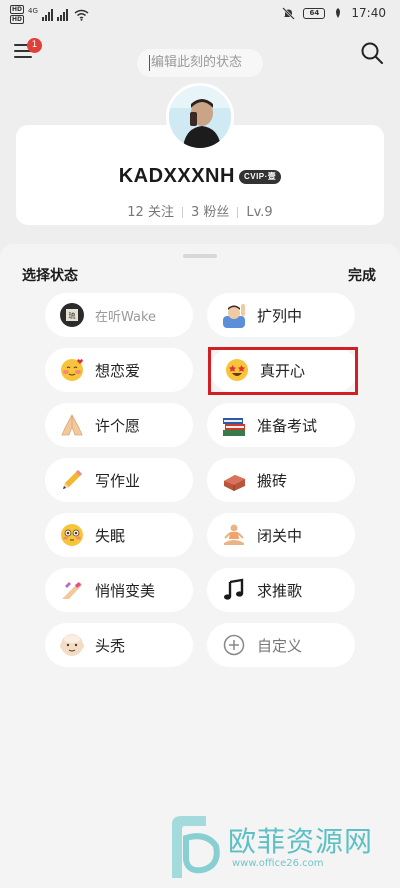 Image resolution: width=400 pixels, height=888 pixels. I want to click on status-chip-listening: 琉 在听Wake, so click(119, 315).